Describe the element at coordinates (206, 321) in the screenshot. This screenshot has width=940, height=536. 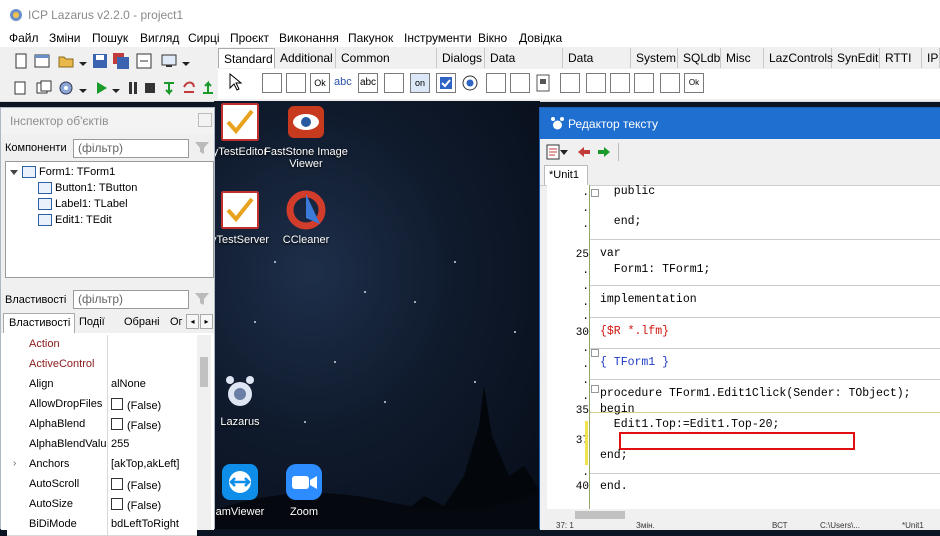
I see `tab-scroll-right-icon: ▸` at that location.